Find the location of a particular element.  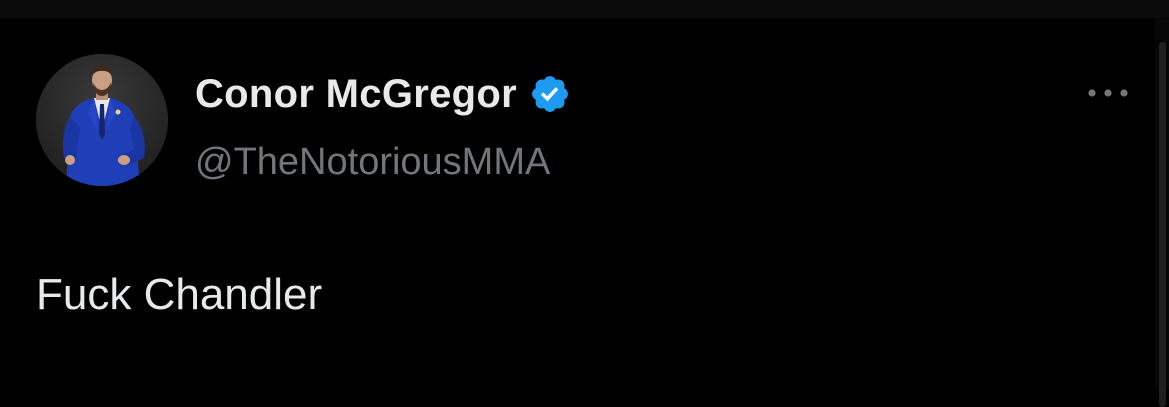

scrollbar is located at coordinates (1162, 212).